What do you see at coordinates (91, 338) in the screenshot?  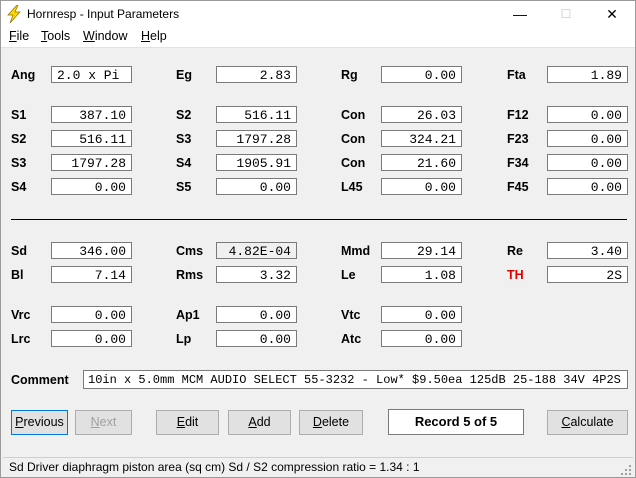 I see `field-lrc: 0.00` at bounding box center [91, 338].